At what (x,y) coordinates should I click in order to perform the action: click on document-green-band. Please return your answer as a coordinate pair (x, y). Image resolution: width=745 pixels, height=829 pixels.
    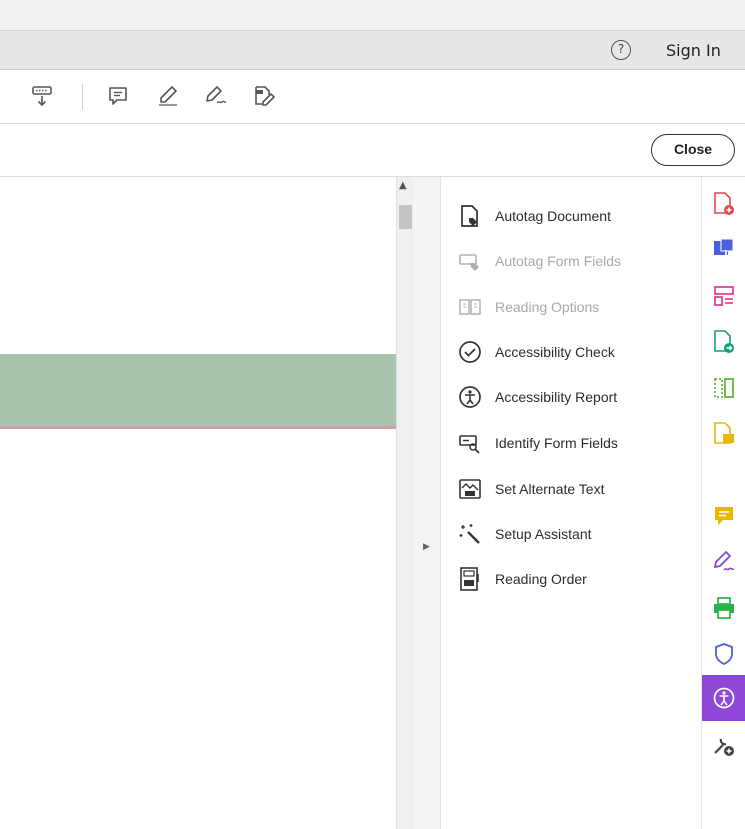
    Looking at the image, I should click on (198, 390).